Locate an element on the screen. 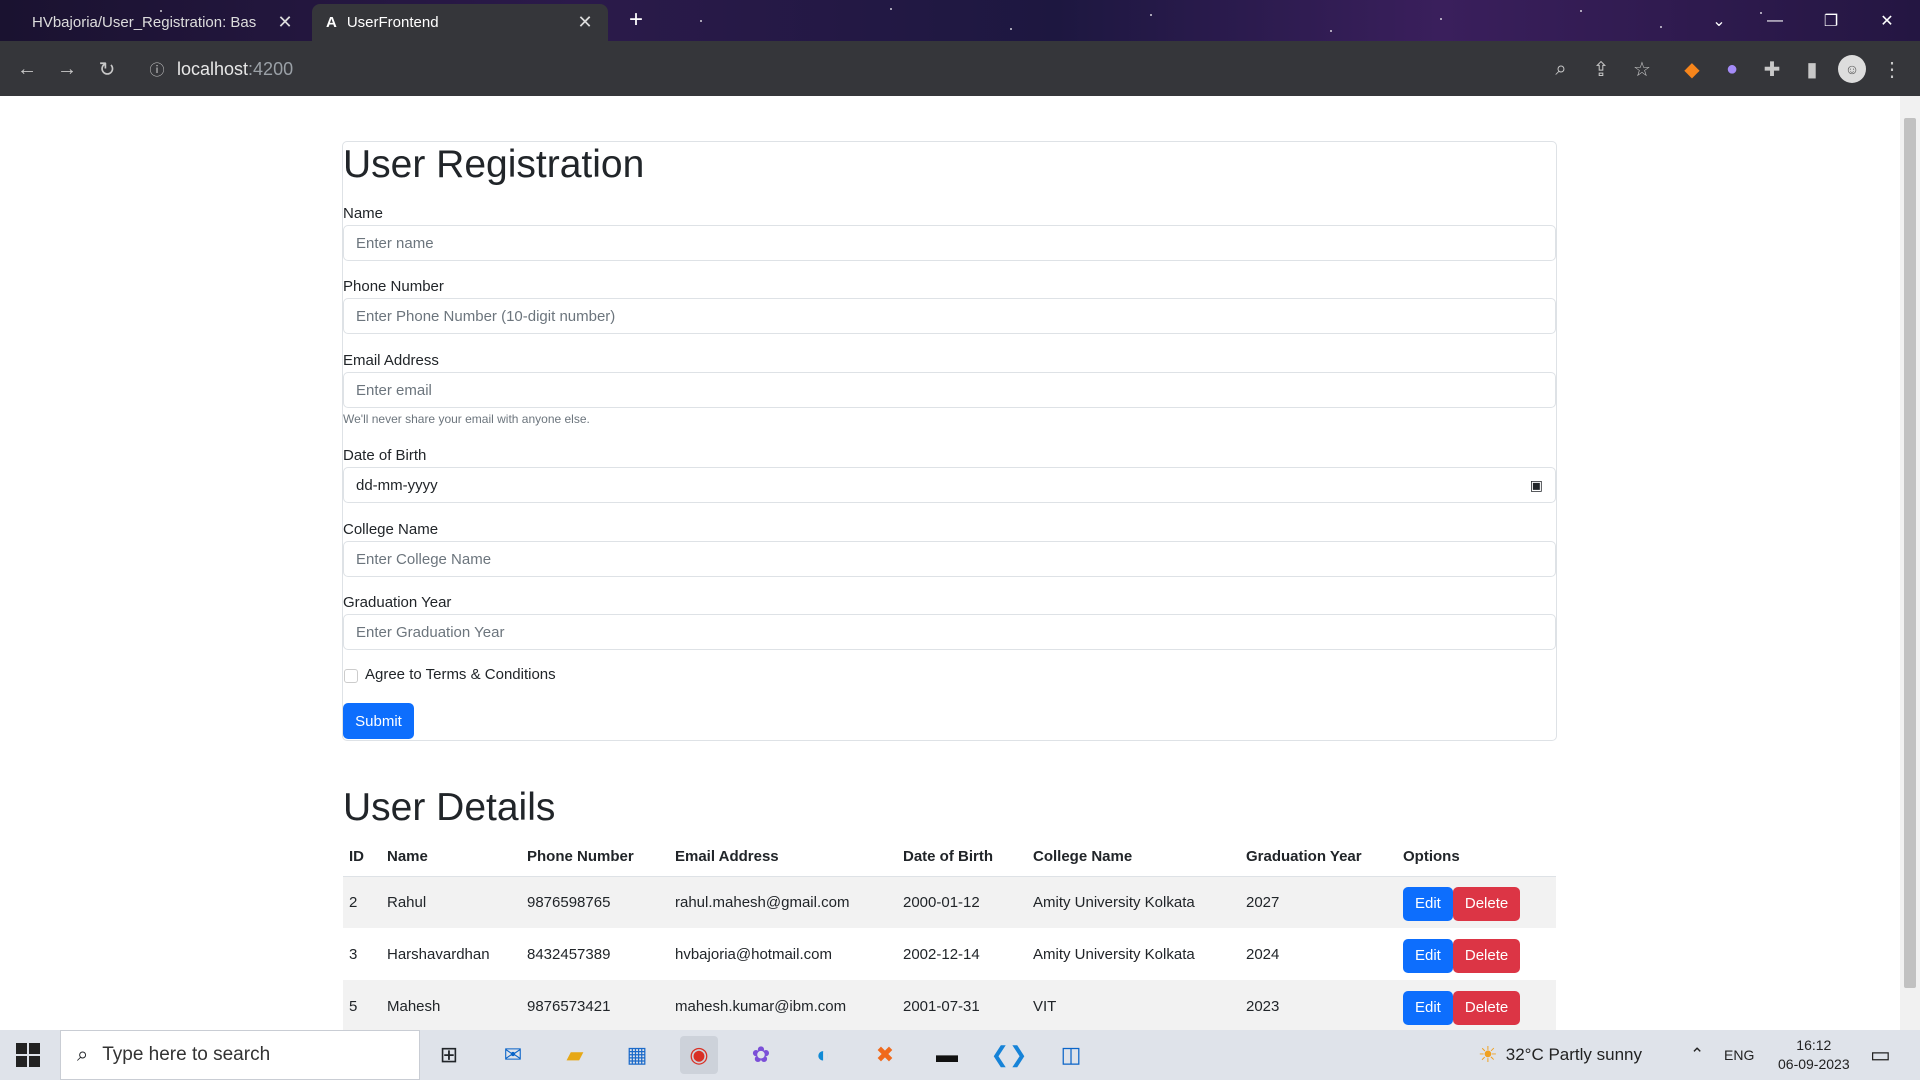  menu-icon: ⋮ is located at coordinates (1892, 69).